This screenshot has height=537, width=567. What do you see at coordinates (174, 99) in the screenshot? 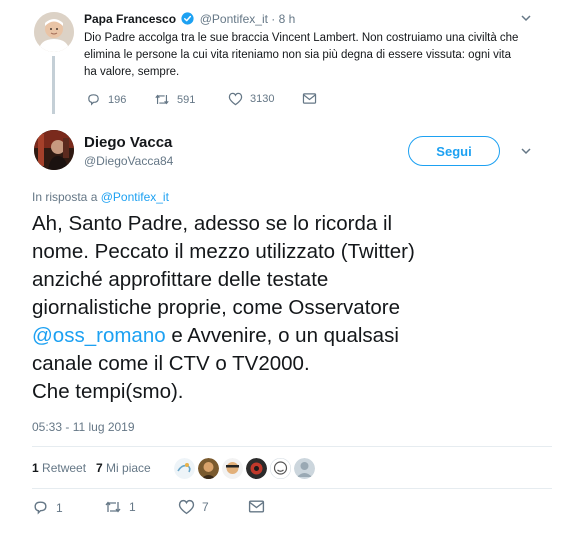
I see `parent-retweet-button: 591` at bounding box center [174, 99].